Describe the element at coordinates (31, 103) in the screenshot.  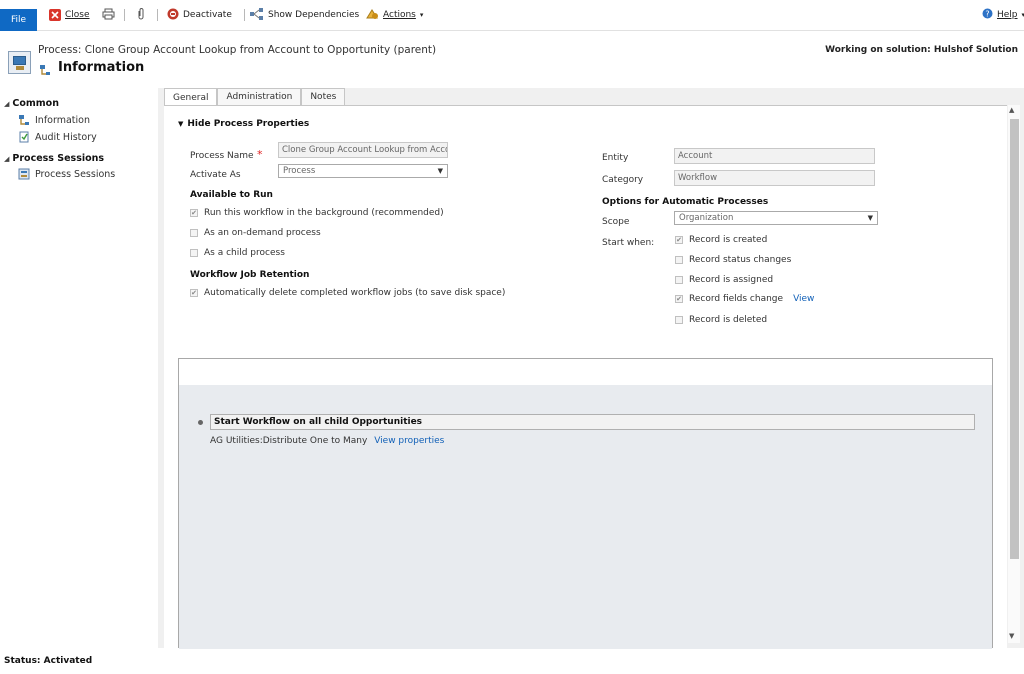
I see `nav-group-common: ◢ Common` at that location.